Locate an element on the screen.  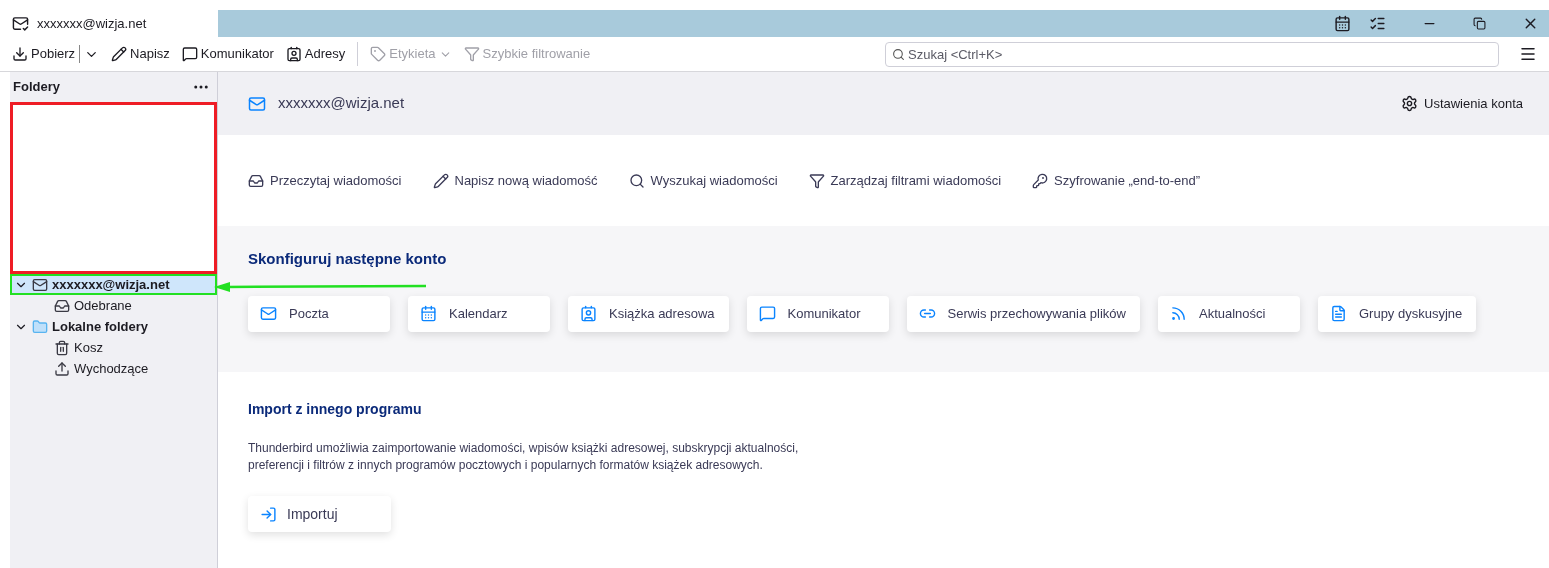
action-link: Zarządzaj filtrami wiadomości is located at coordinates (905, 180).